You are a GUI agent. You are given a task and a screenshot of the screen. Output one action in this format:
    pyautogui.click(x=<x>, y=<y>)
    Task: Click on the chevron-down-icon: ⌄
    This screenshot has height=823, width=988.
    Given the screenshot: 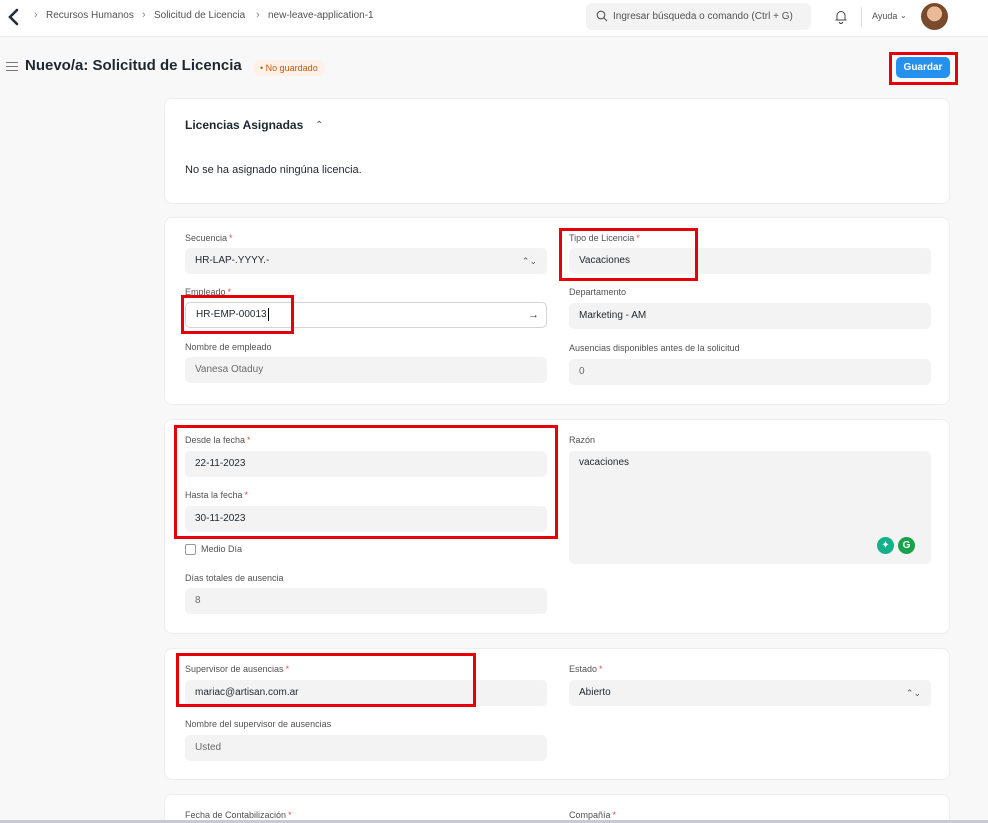 What is the action you would take?
    pyautogui.click(x=903, y=15)
    